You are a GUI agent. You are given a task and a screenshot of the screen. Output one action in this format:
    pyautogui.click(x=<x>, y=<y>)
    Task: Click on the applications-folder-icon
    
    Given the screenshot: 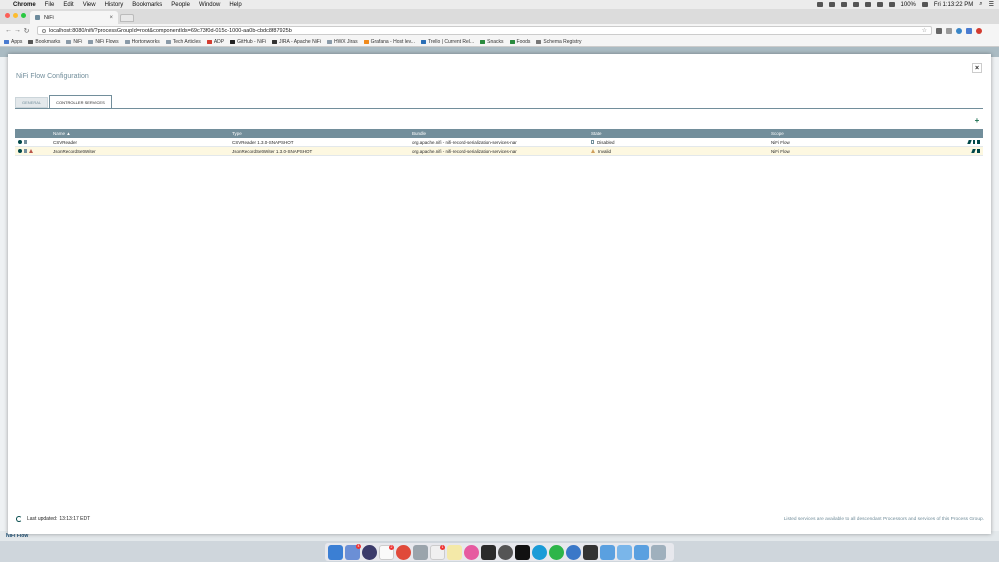 What is the action you would take?
    pyautogui.click(x=641, y=552)
    